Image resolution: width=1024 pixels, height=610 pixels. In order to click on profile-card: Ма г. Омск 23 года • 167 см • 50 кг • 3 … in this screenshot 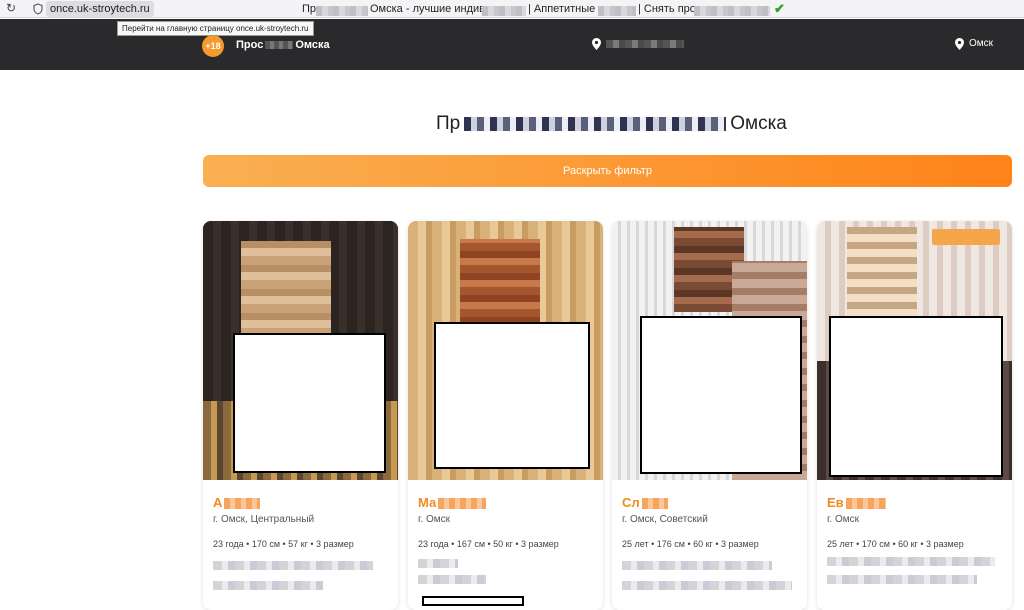, I will do `click(505, 415)`.